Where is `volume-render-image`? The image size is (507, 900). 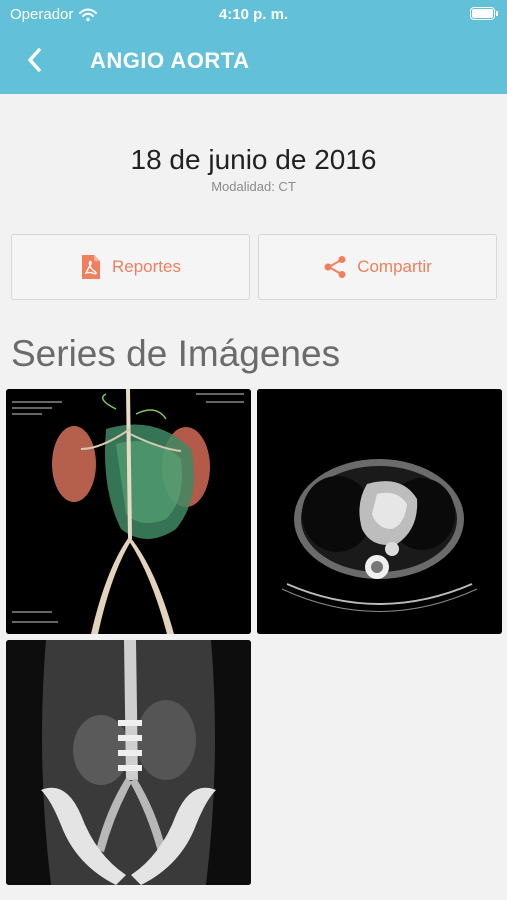 volume-render-image is located at coordinates (128, 511).